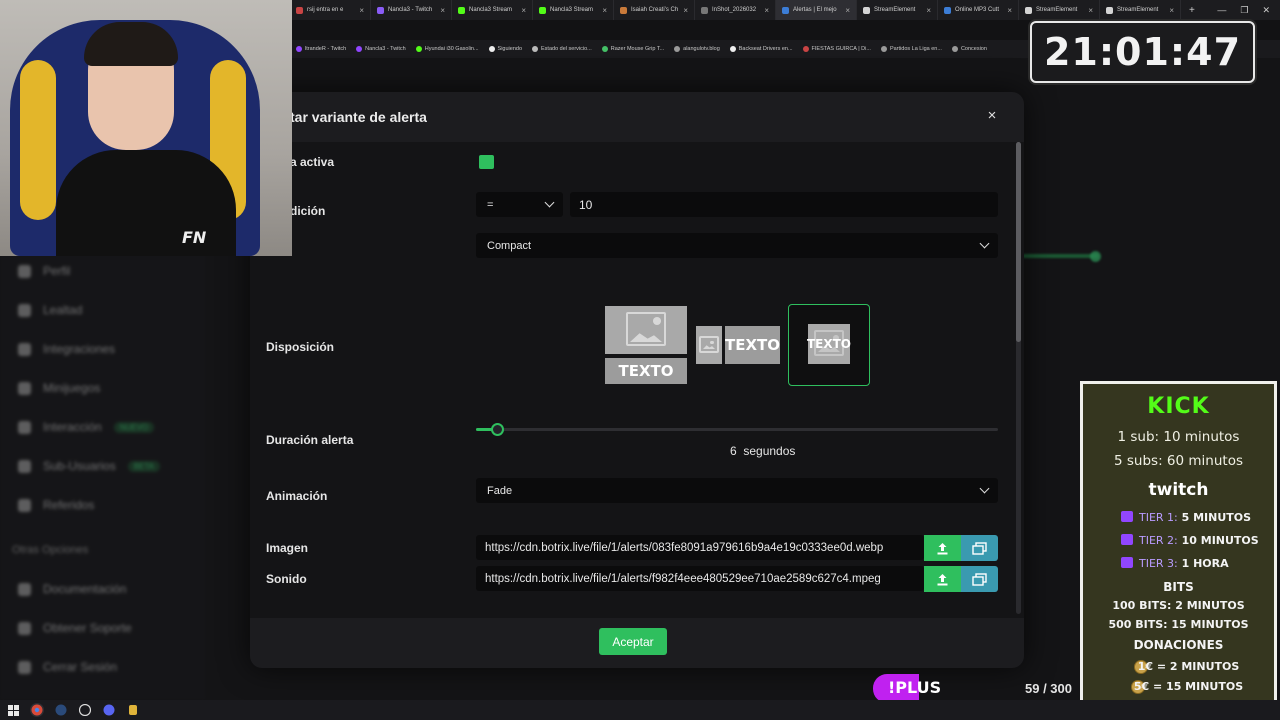 This screenshot has width=1280, height=720. What do you see at coordinates (701, 49) in the screenshot?
I see `bookmark-label: alangulotv.blog` at bounding box center [701, 49].